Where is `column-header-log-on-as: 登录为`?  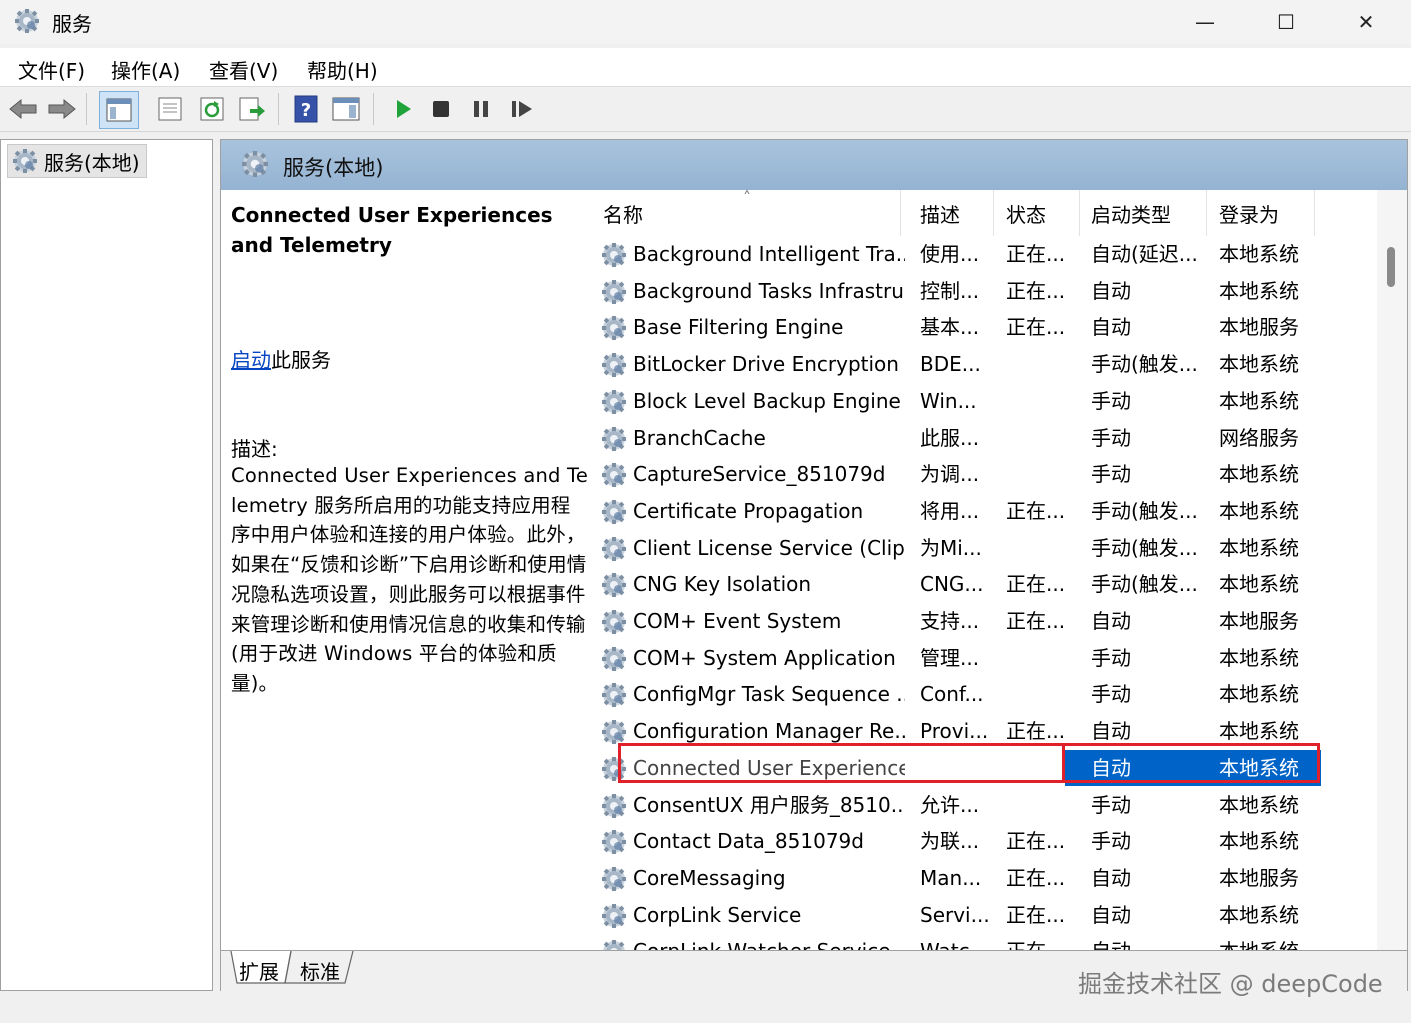
column-header-log-on-as: 登录为 is located at coordinates (1261, 213).